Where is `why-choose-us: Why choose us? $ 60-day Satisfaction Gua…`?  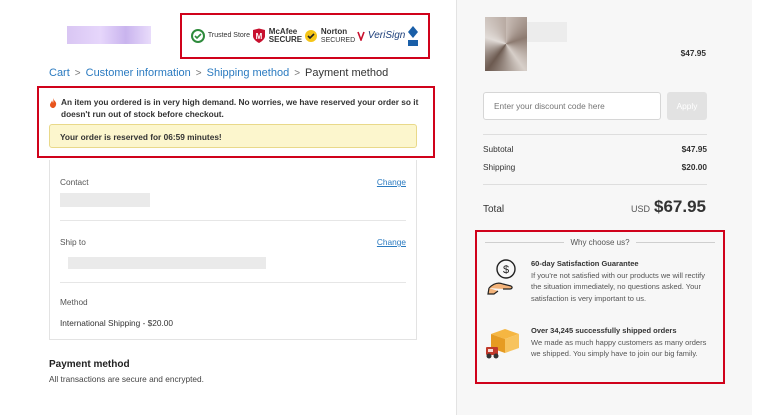 why-choose-us: Why choose us? $ 60-day Satisfaction Gua… is located at coordinates (600, 307).